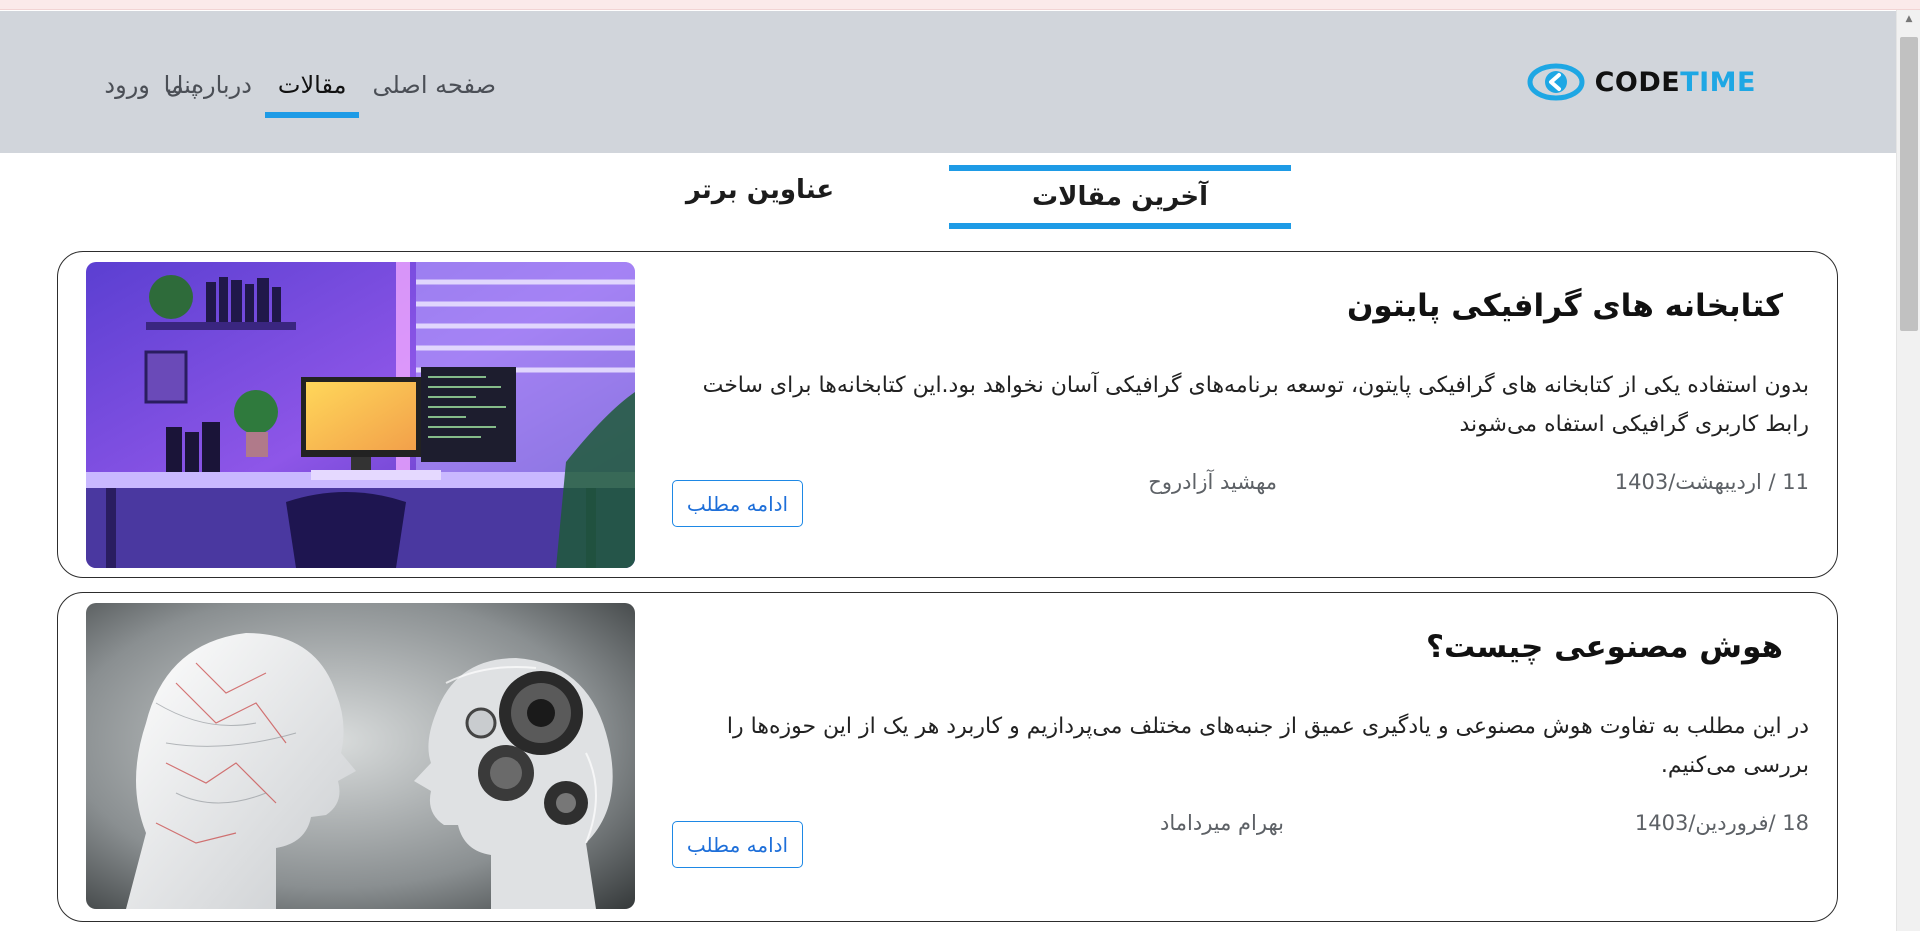 The width and height of the screenshot is (1920, 931). I want to click on browser-top-strip, so click(960, 5).